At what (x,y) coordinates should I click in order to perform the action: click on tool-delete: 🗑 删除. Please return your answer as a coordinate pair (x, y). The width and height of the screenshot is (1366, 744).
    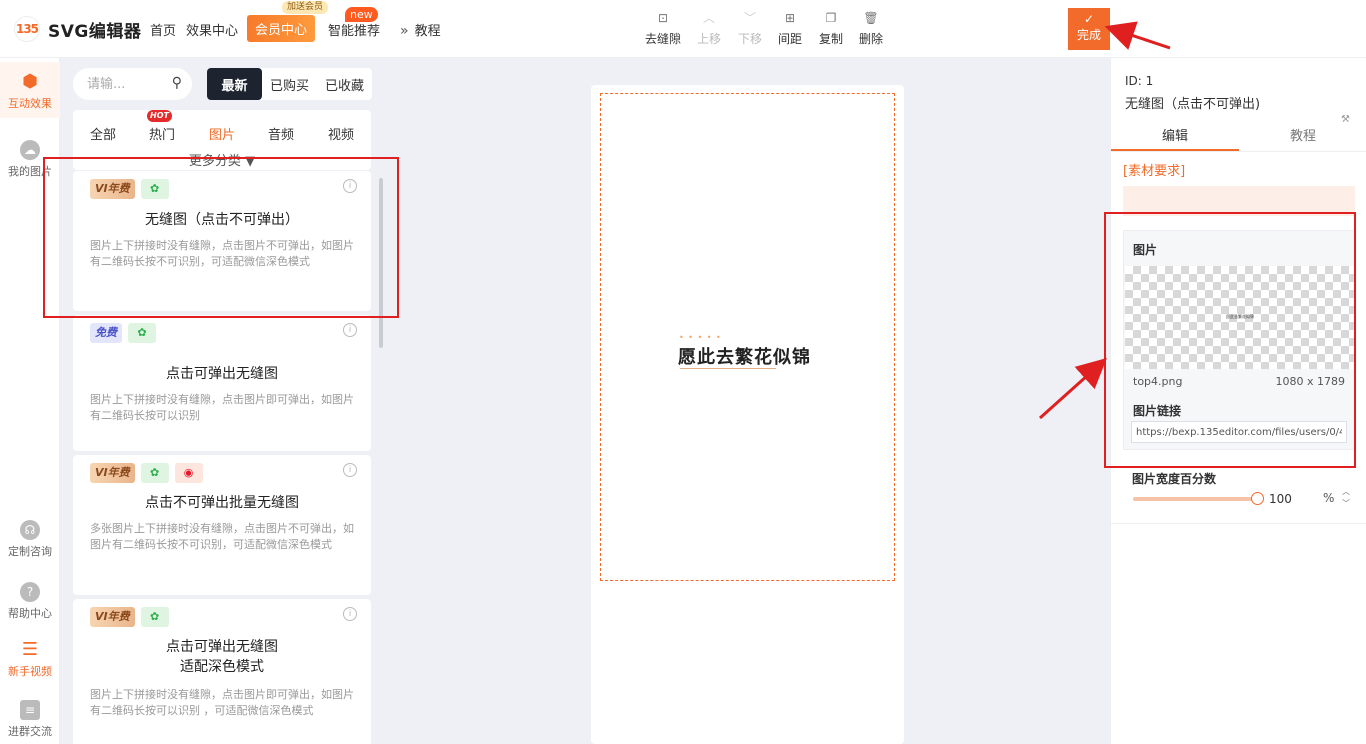
    Looking at the image, I should click on (871, 28).